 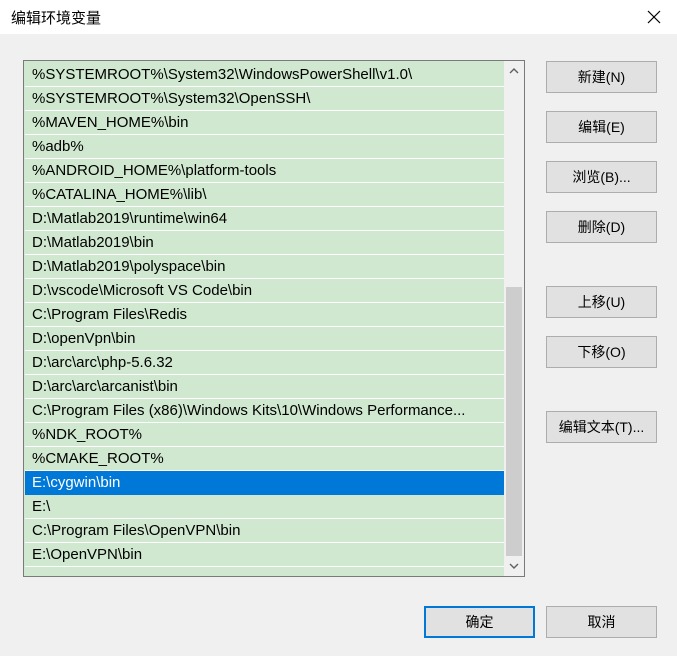 What do you see at coordinates (56, 18) in the screenshot?
I see `dialog-title: 编辑环境变量` at bounding box center [56, 18].